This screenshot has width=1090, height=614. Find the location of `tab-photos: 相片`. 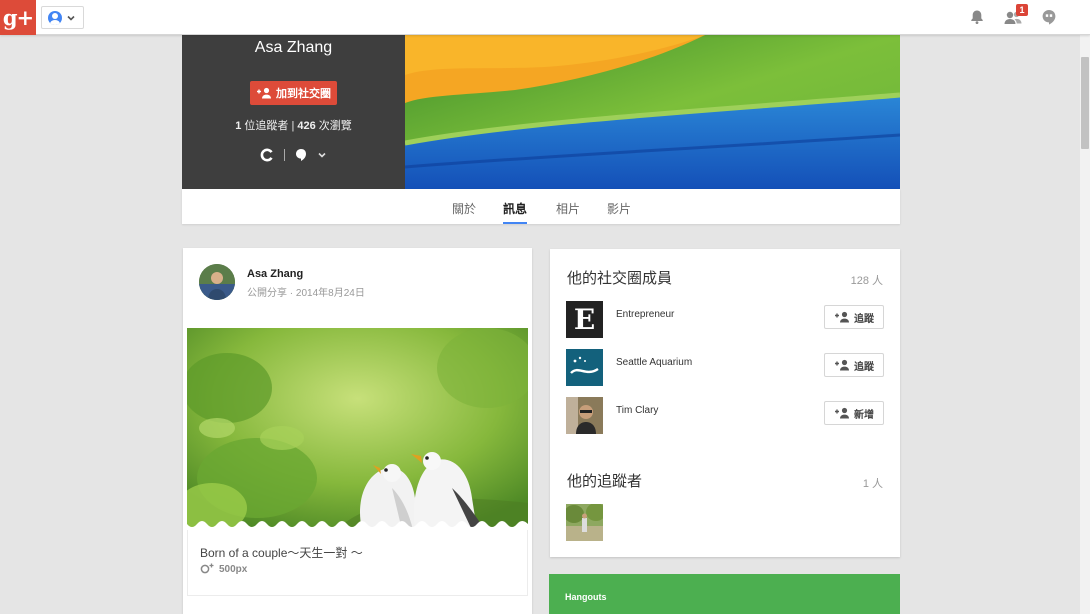

tab-photos: 相片 is located at coordinates (568, 212).